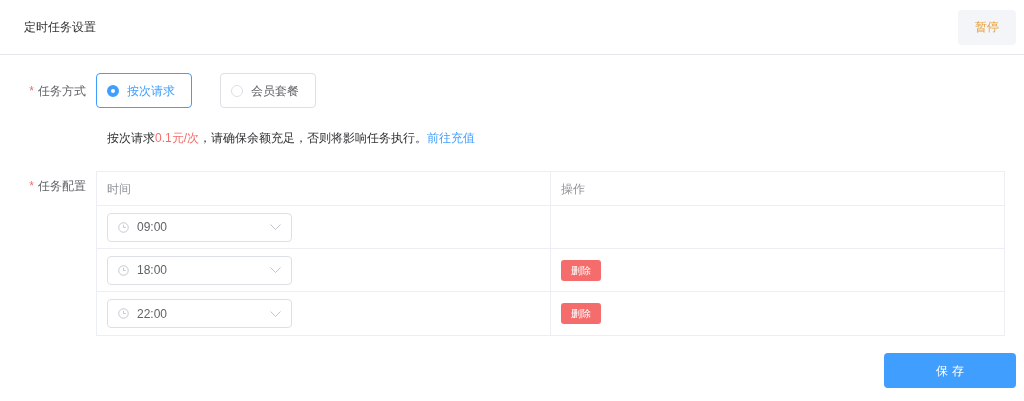  What do you see at coordinates (199, 227) in the screenshot?
I see `time-picker: 09:00` at bounding box center [199, 227].